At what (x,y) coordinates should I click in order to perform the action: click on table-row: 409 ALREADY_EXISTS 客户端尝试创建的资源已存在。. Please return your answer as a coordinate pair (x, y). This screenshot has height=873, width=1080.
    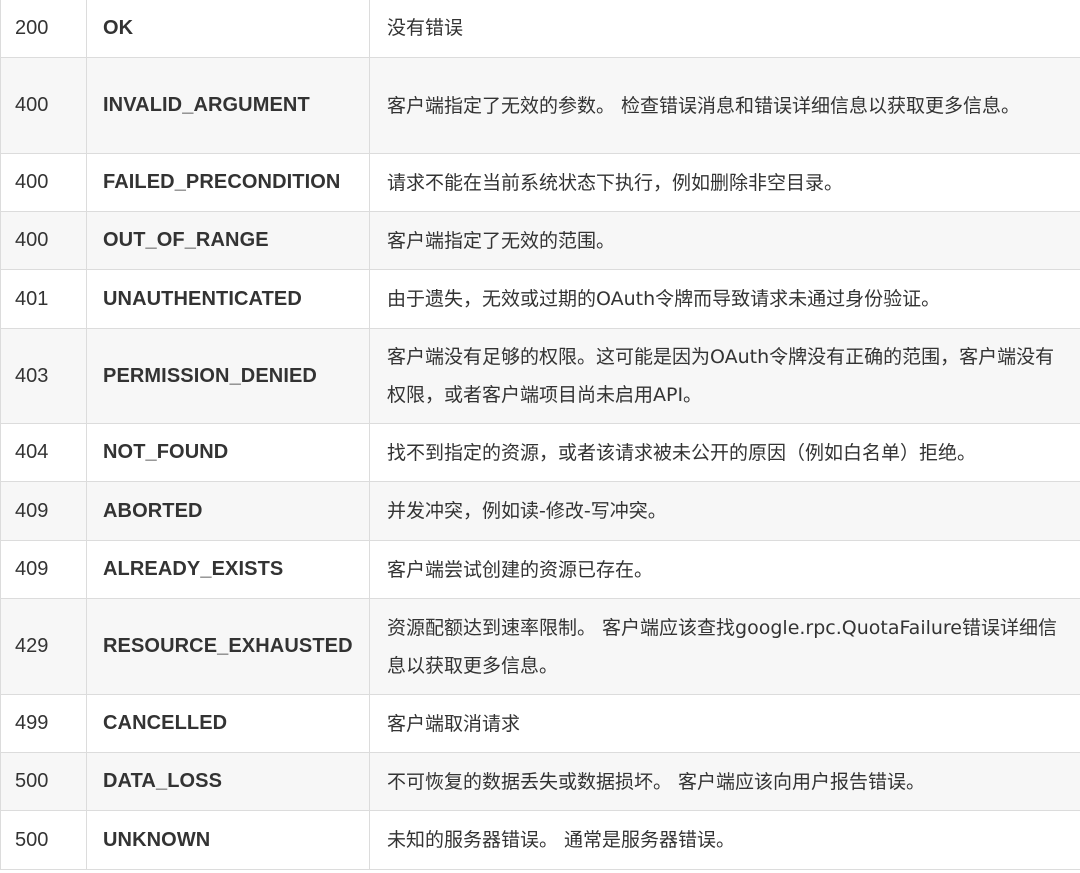
    Looking at the image, I should click on (540, 569).